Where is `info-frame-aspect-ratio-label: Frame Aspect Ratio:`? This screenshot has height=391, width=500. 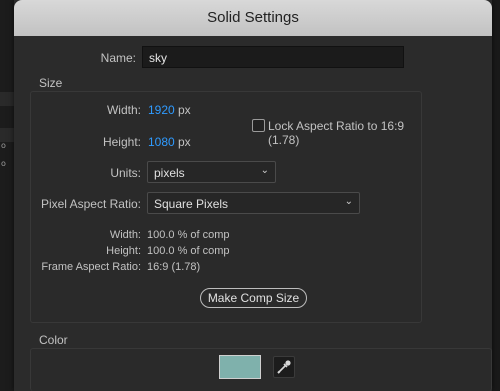 info-frame-aspect-ratio-label: Frame Aspect Ratio: is located at coordinates (91, 267).